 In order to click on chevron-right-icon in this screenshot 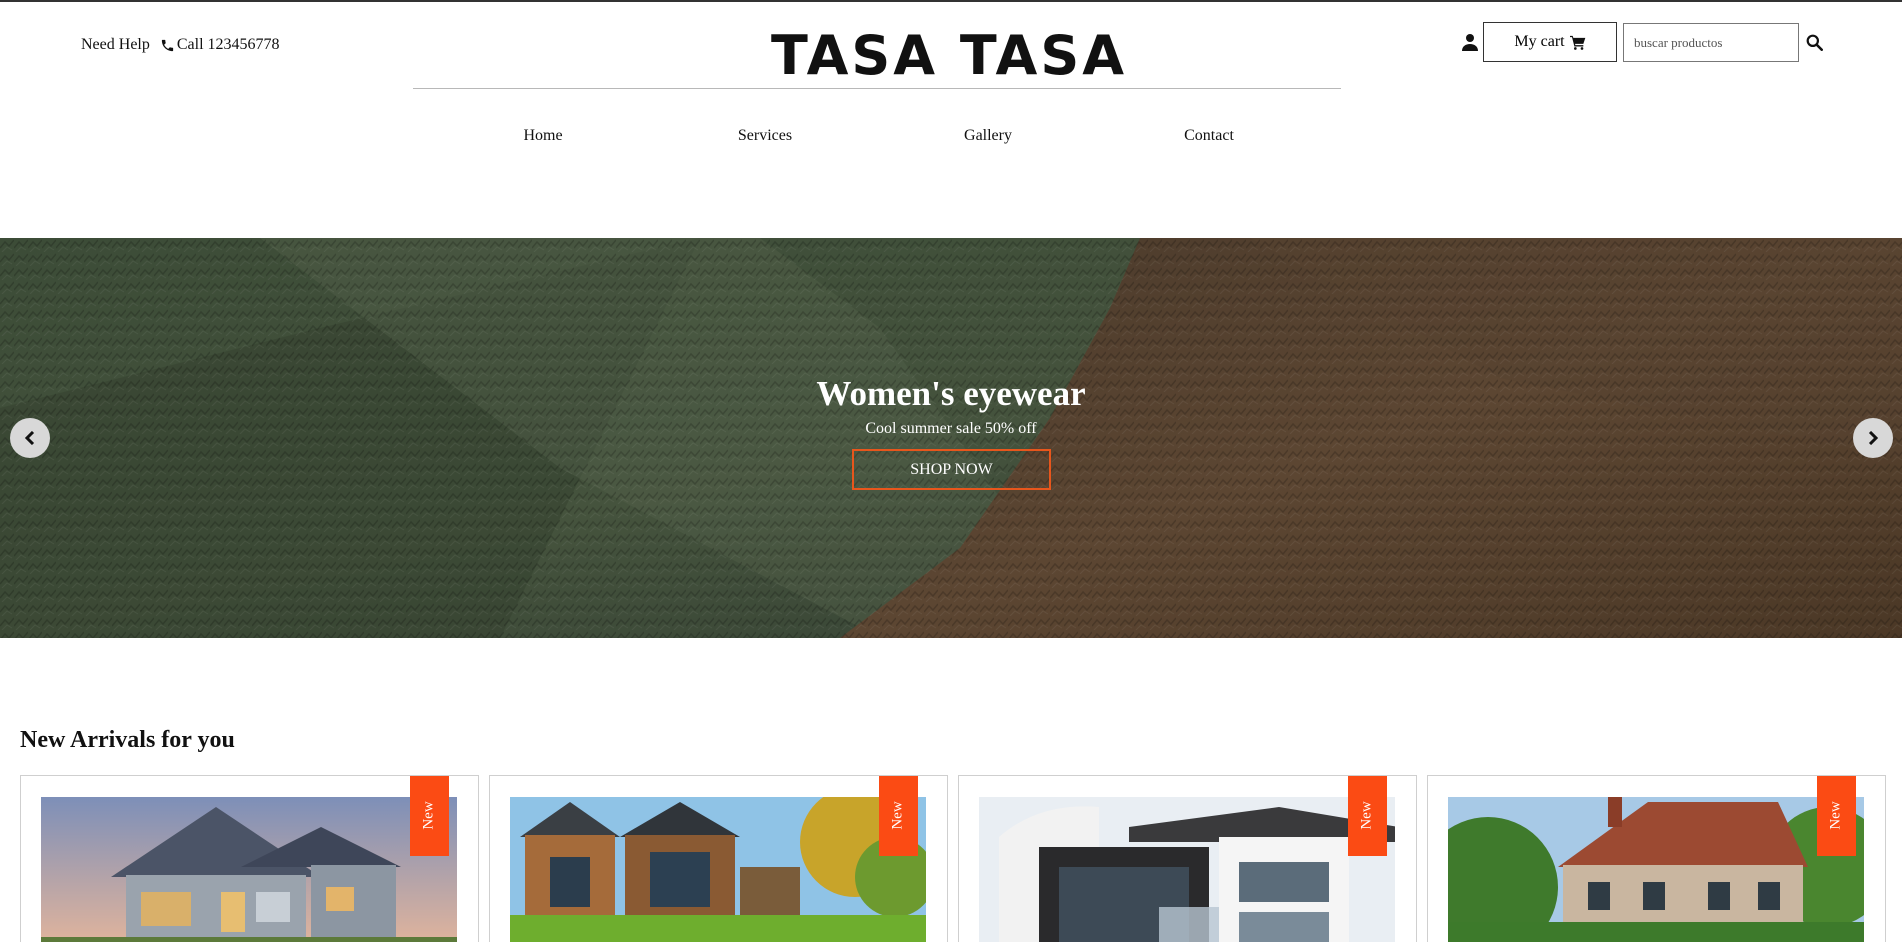, I will do `click(1873, 438)`.